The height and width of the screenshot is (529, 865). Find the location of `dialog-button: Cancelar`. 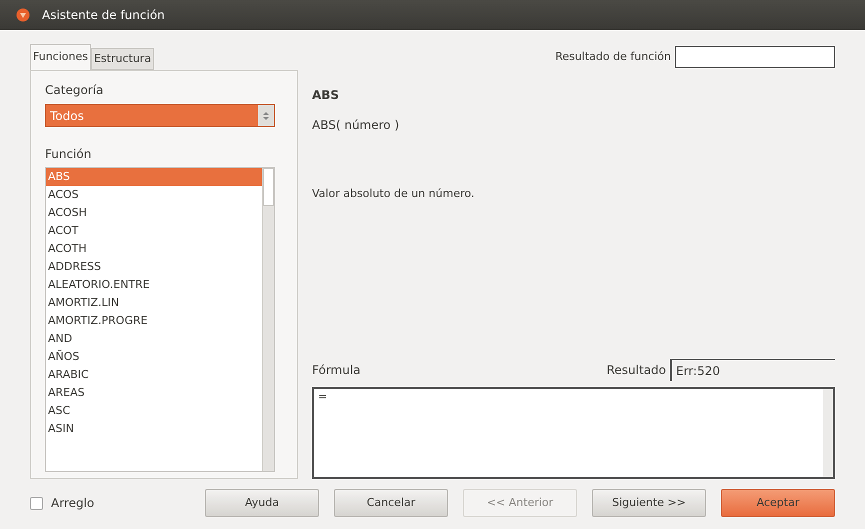

dialog-button: Cancelar is located at coordinates (391, 503).